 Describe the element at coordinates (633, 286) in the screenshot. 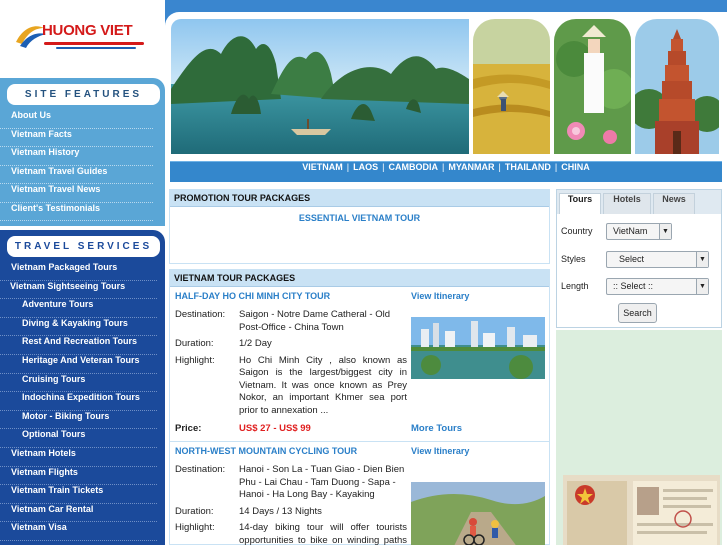

I see `length-select-value: :: Select ::` at that location.